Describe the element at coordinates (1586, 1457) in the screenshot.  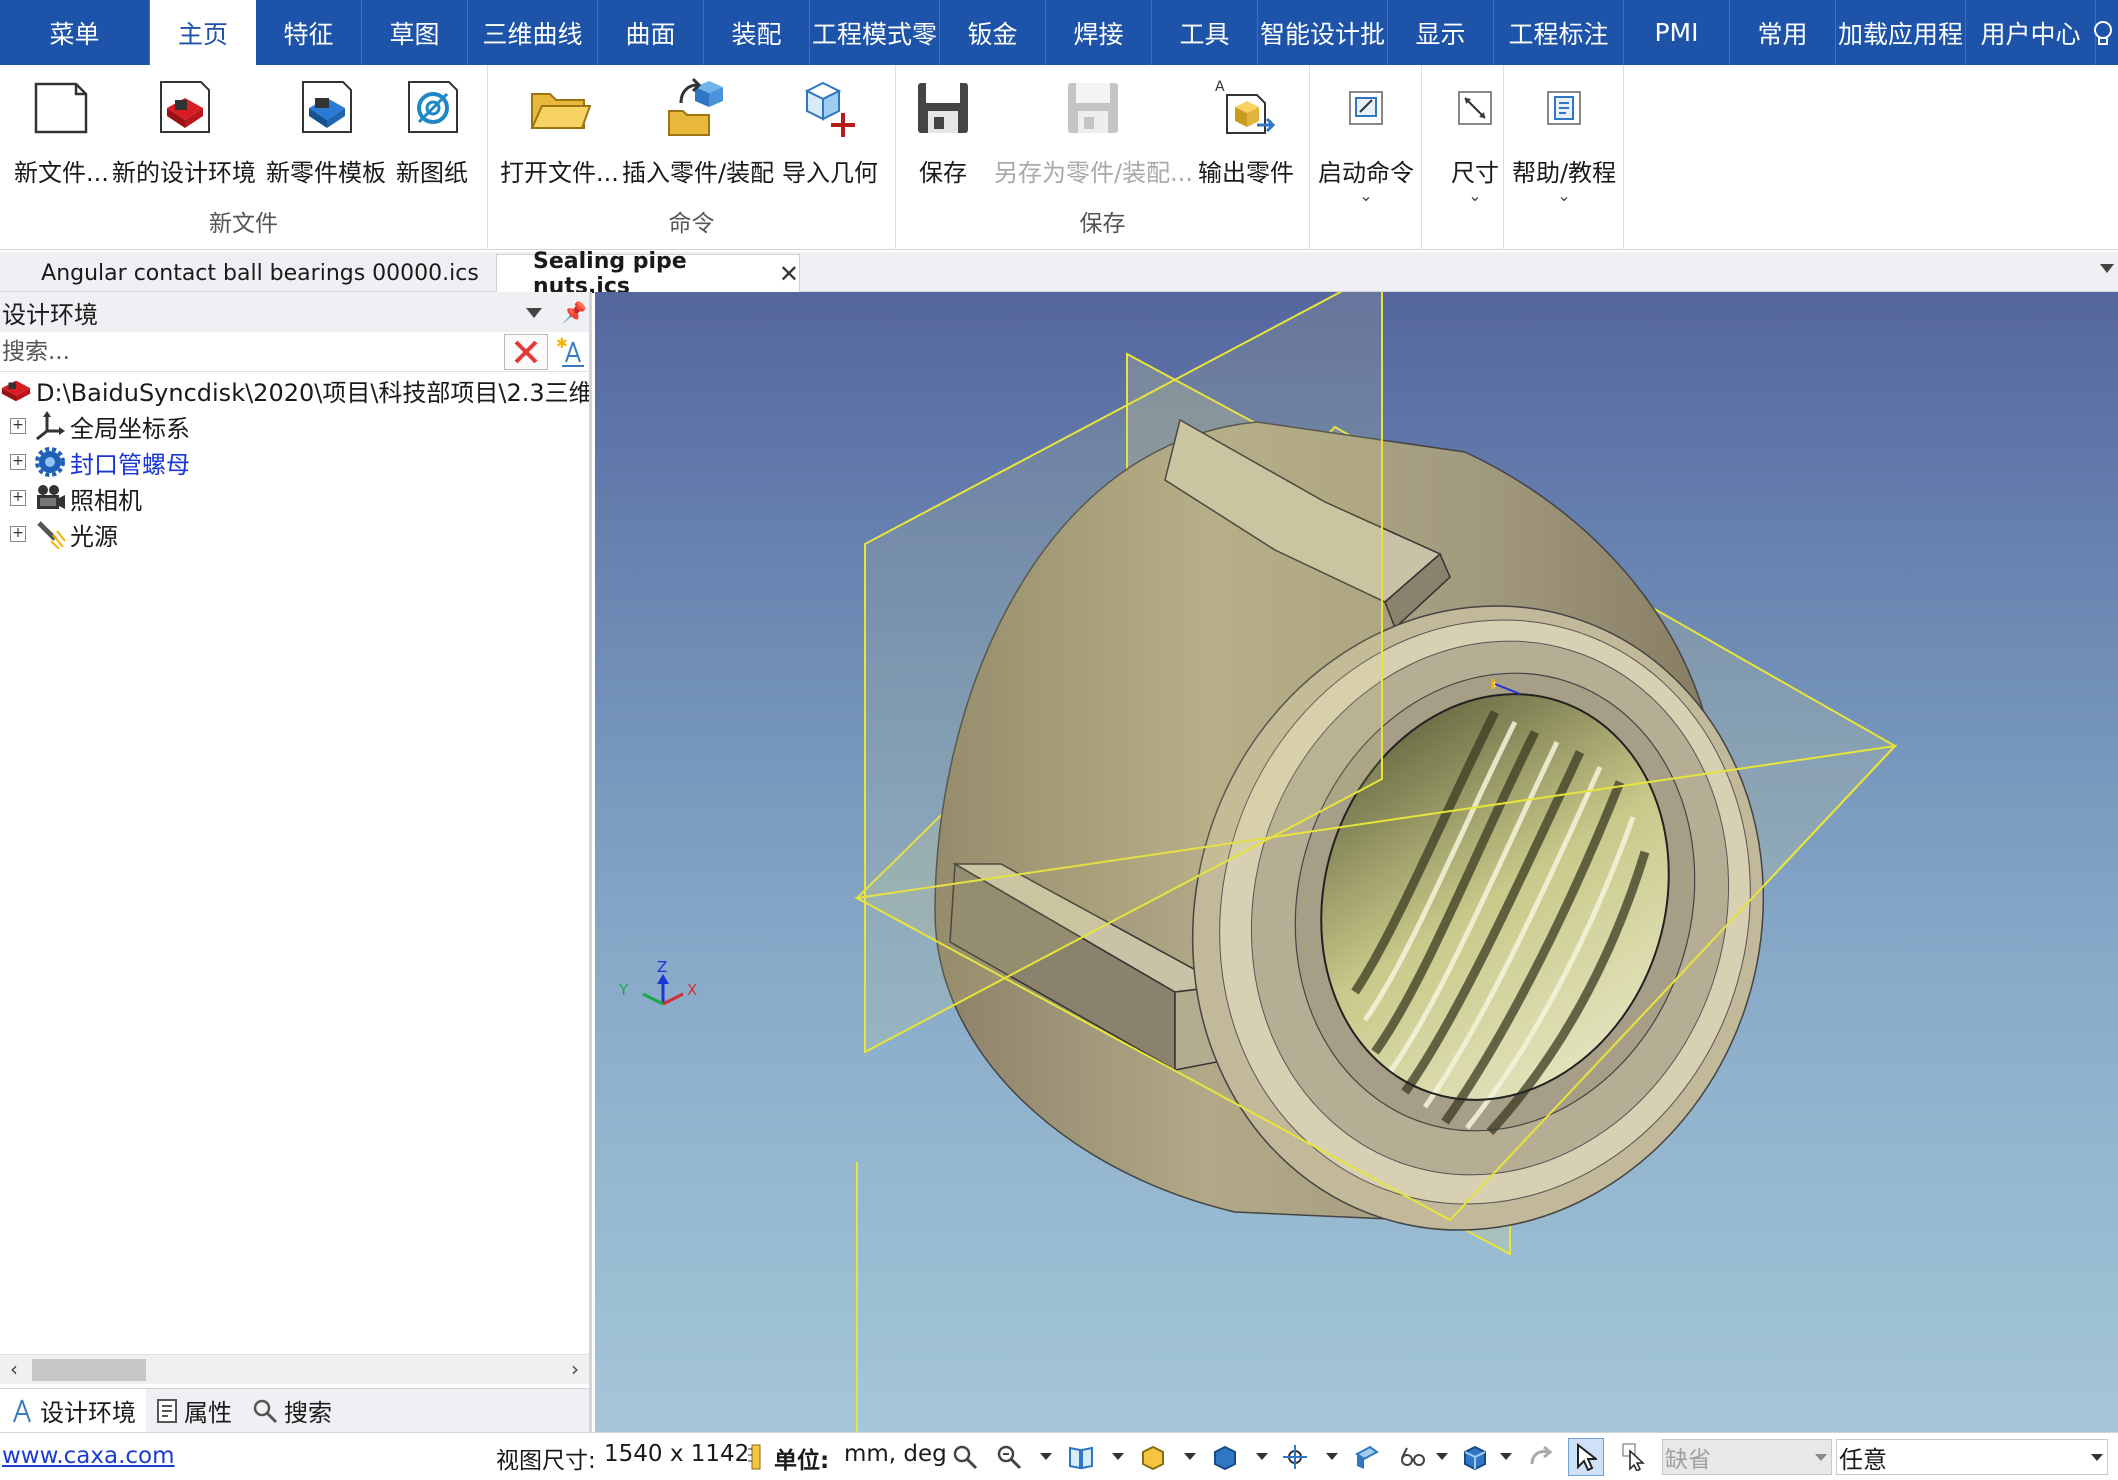
I see `select-pointer-button` at that location.